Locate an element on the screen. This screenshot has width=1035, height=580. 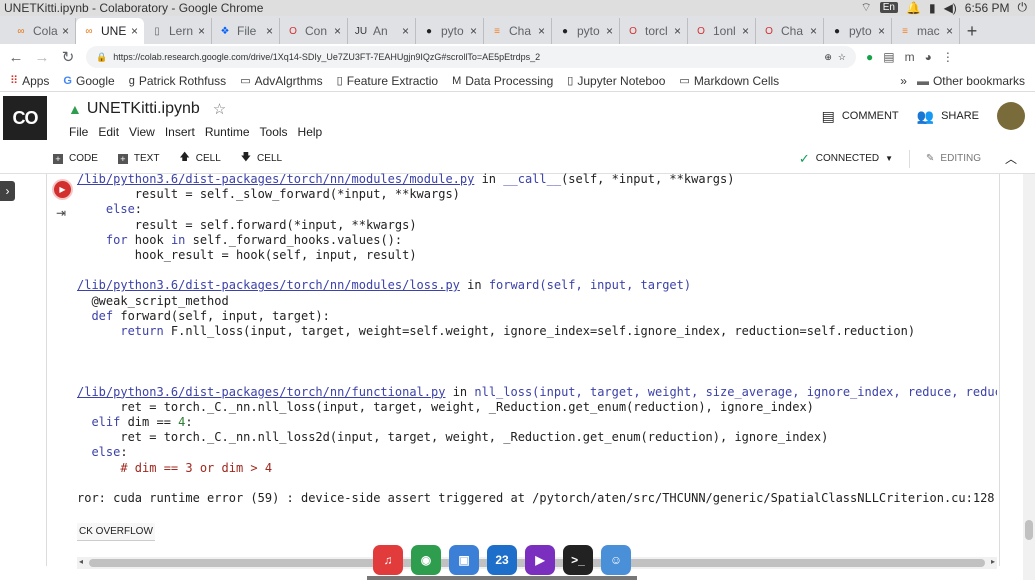
menu-item-tools: Tools is located at coordinates (274, 132).